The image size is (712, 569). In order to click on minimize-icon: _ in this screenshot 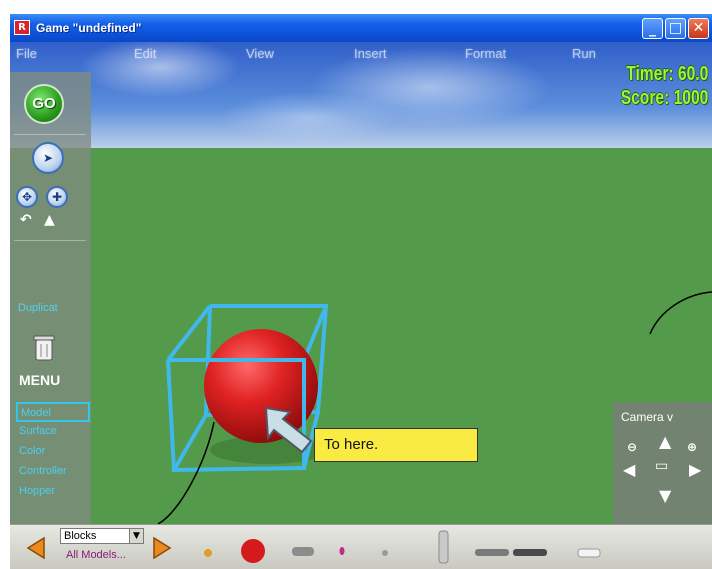, I will do `click(652, 29)`.